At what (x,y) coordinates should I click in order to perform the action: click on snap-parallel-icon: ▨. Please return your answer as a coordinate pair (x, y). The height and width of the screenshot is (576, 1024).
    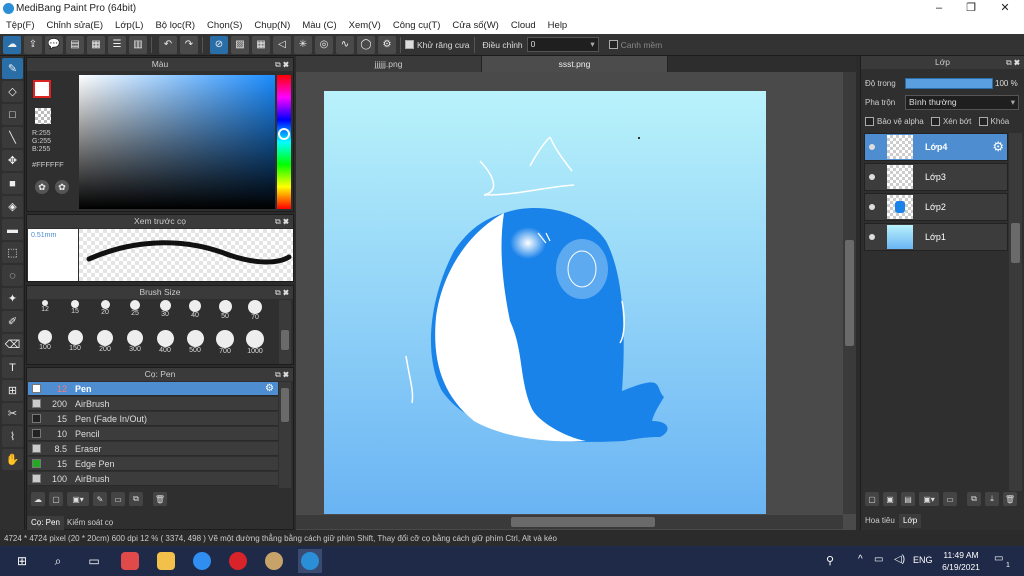
    Looking at the image, I should click on (240, 44).